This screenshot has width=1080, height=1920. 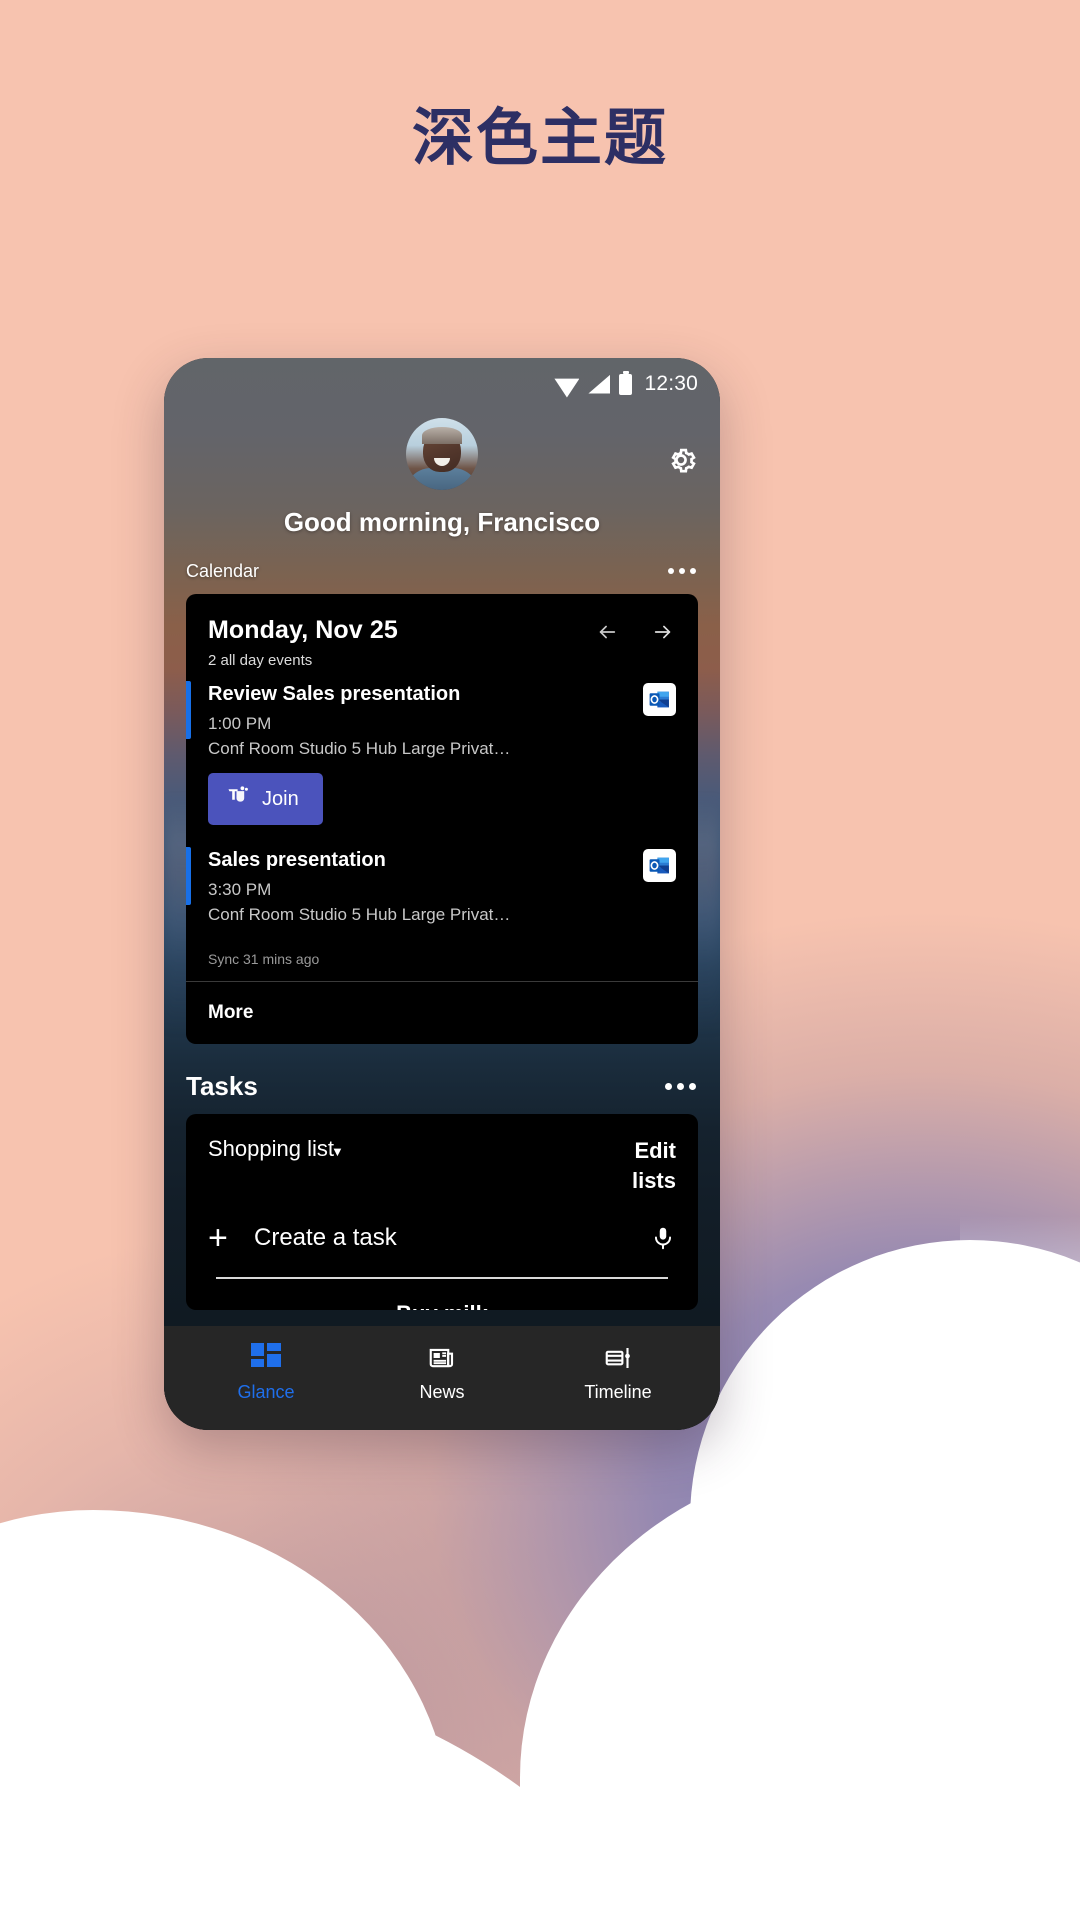 What do you see at coordinates (260, 660) in the screenshot?
I see `calendar-subtitle: 2 all day events` at bounding box center [260, 660].